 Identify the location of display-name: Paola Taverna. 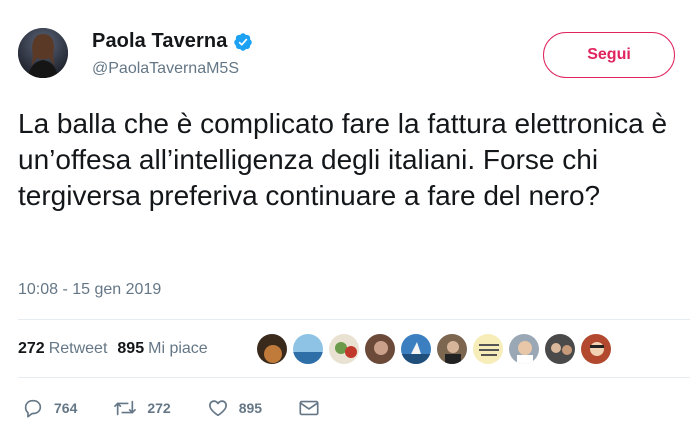
(159, 41).